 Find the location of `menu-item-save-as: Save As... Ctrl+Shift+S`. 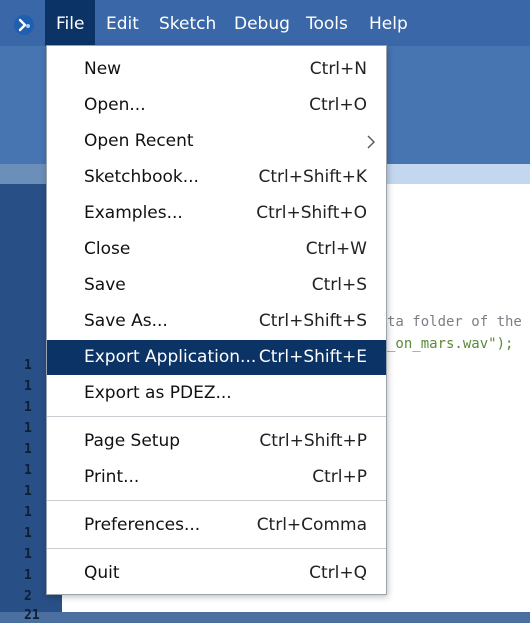

menu-item-save-as: Save As... Ctrl+Shift+S is located at coordinates (216, 321).